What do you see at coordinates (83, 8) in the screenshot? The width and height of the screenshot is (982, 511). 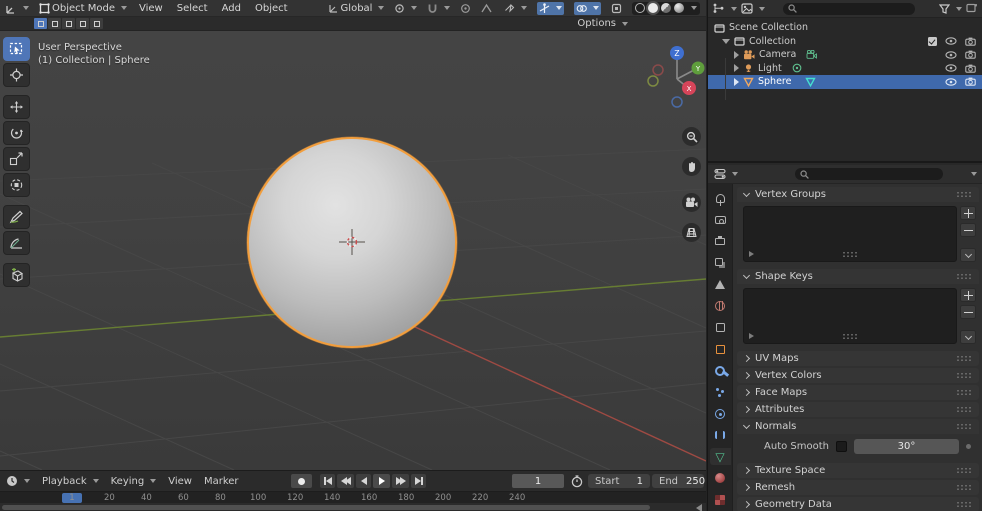 I see `mode-dropdown: Object Mode` at bounding box center [83, 8].